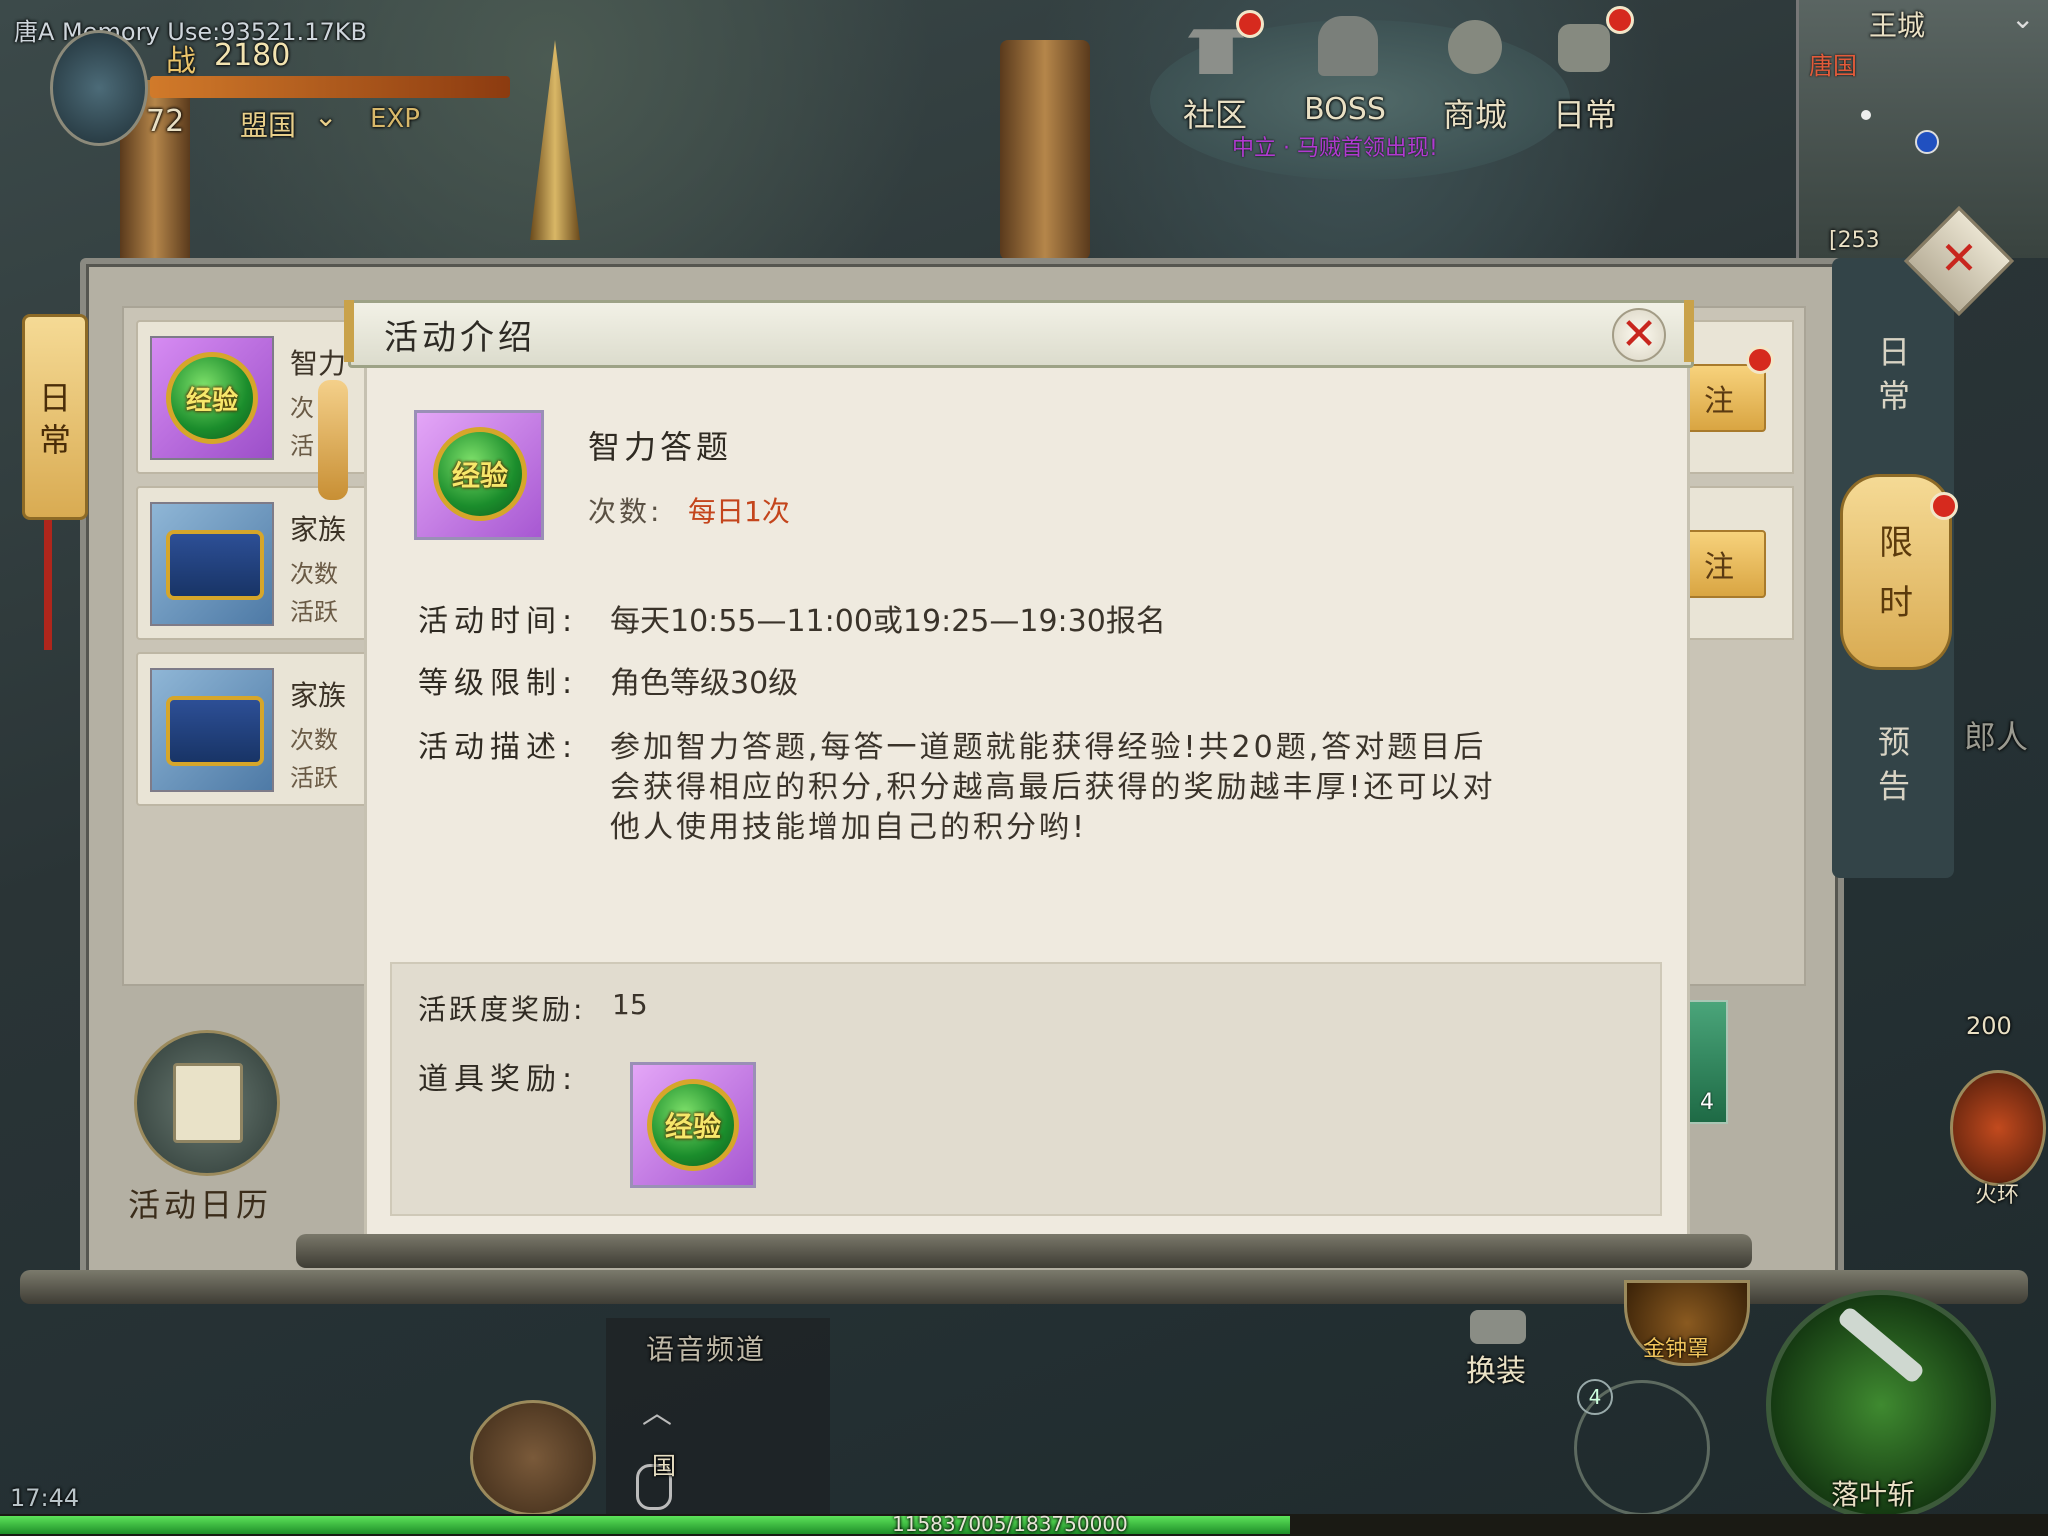  Describe the element at coordinates (1335, 148) in the screenshot. I see `announcement-text: 中立 · 马贼首领出现!` at that location.